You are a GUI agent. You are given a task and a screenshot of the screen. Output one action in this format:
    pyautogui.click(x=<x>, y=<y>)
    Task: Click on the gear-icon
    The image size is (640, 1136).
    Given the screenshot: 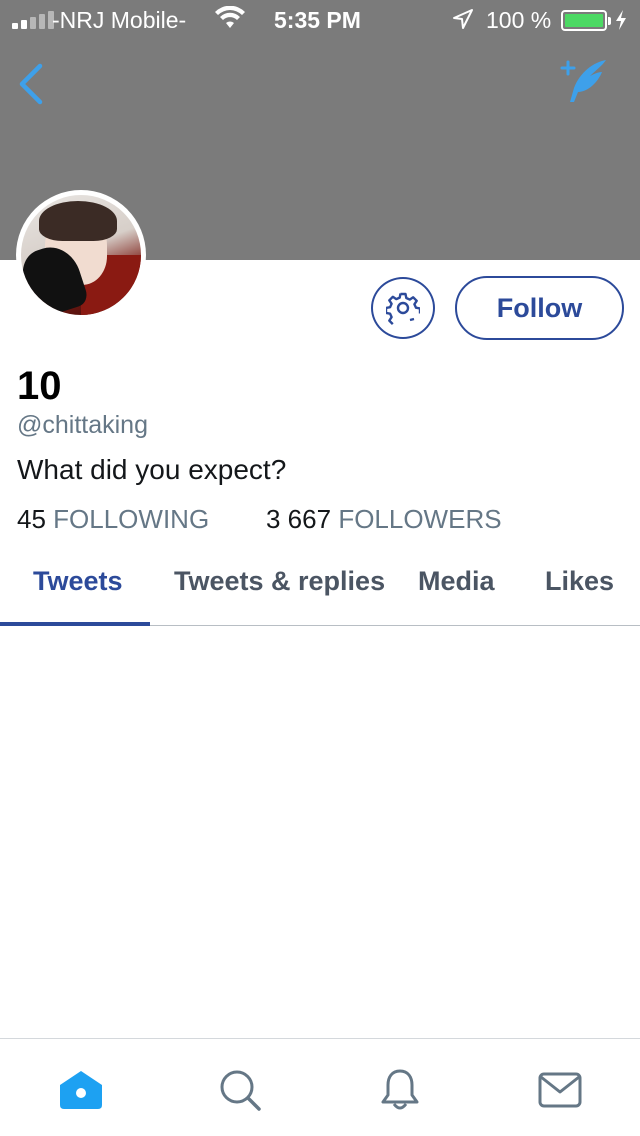 What is the action you would take?
    pyautogui.click(x=403, y=308)
    